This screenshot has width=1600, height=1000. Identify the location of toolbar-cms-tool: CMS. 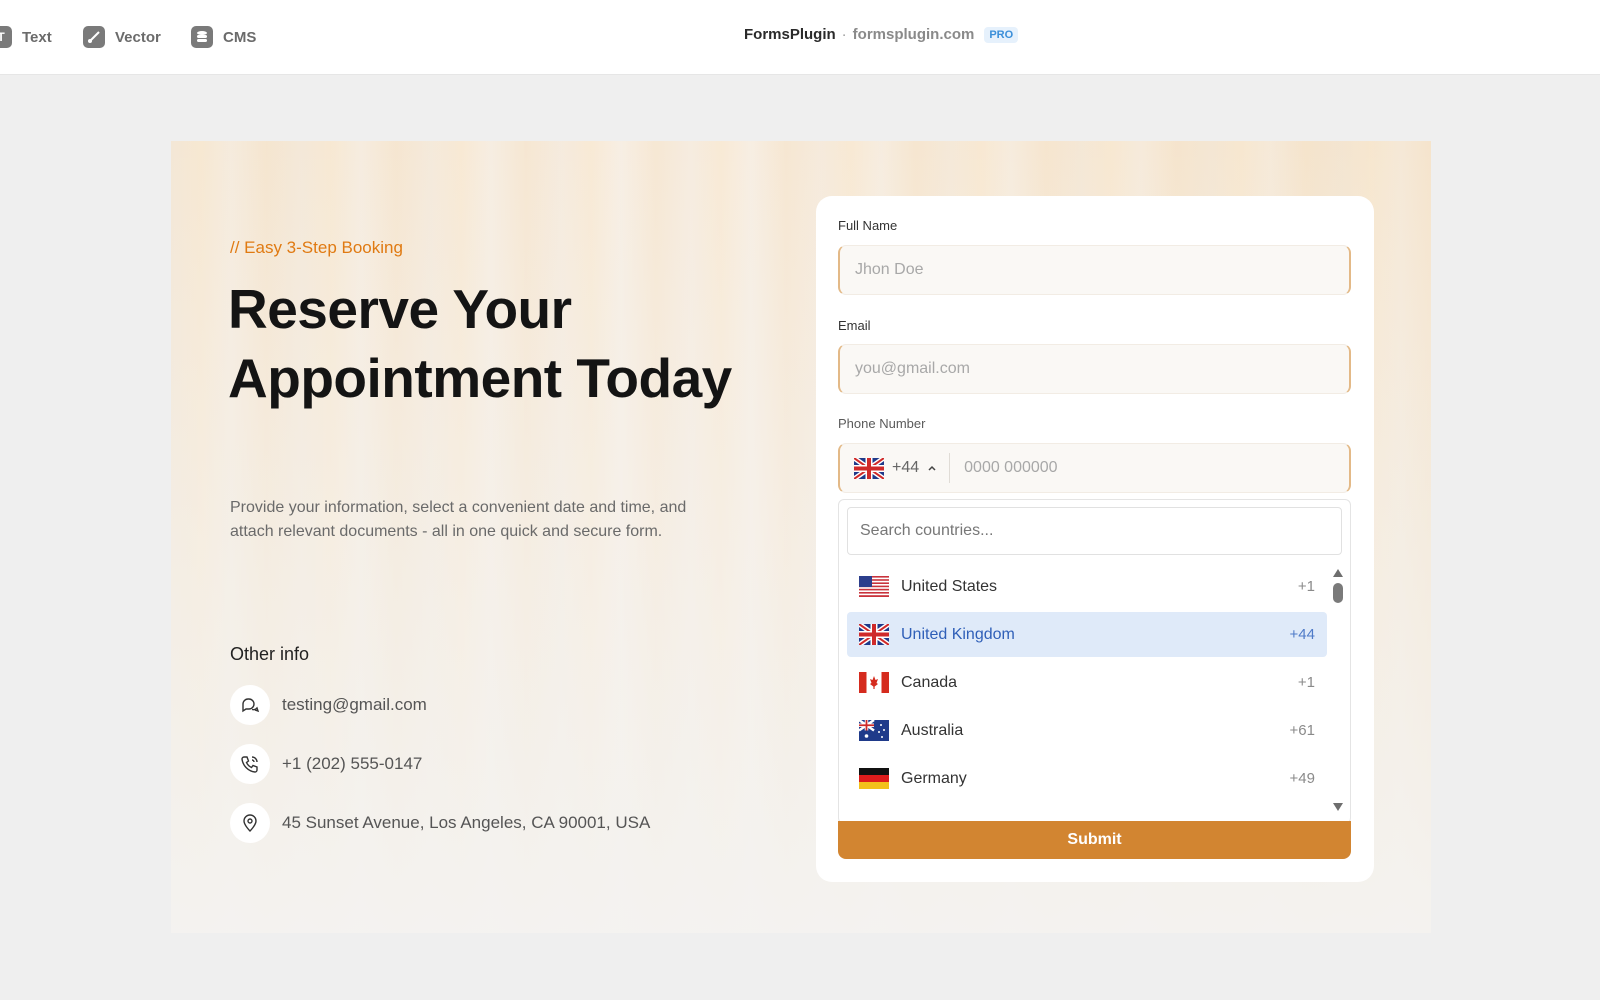
(223, 37).